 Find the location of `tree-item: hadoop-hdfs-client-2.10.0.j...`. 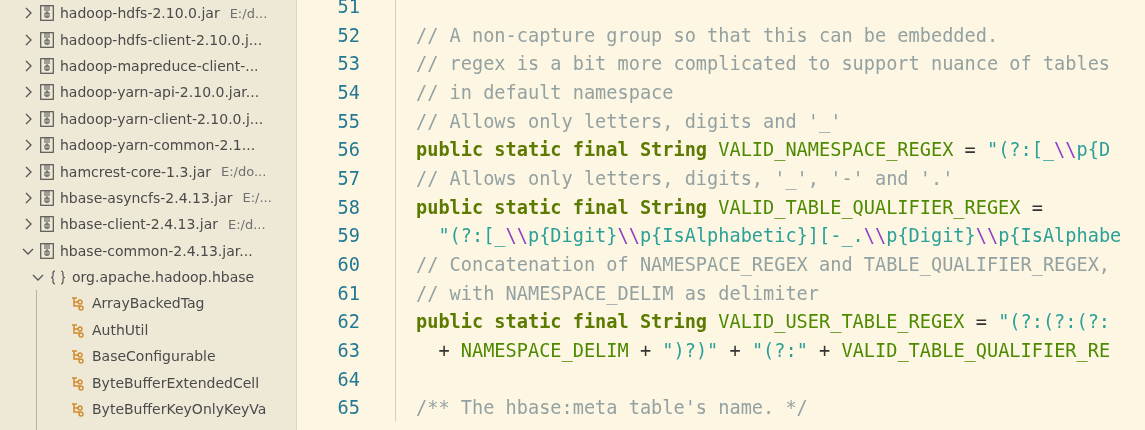

tree-item: hadoop-hdfs-client-2.10.0.j... is located at coordinates (148, 39).